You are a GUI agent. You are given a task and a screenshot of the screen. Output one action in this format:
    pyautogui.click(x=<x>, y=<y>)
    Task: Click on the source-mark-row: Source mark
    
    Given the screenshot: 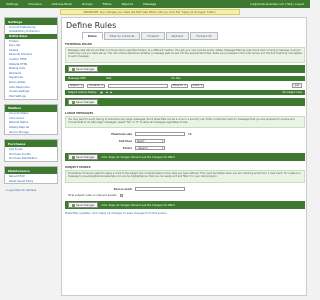 What is the action you would take?
    pyautogui.click(x=143, y=189)
    